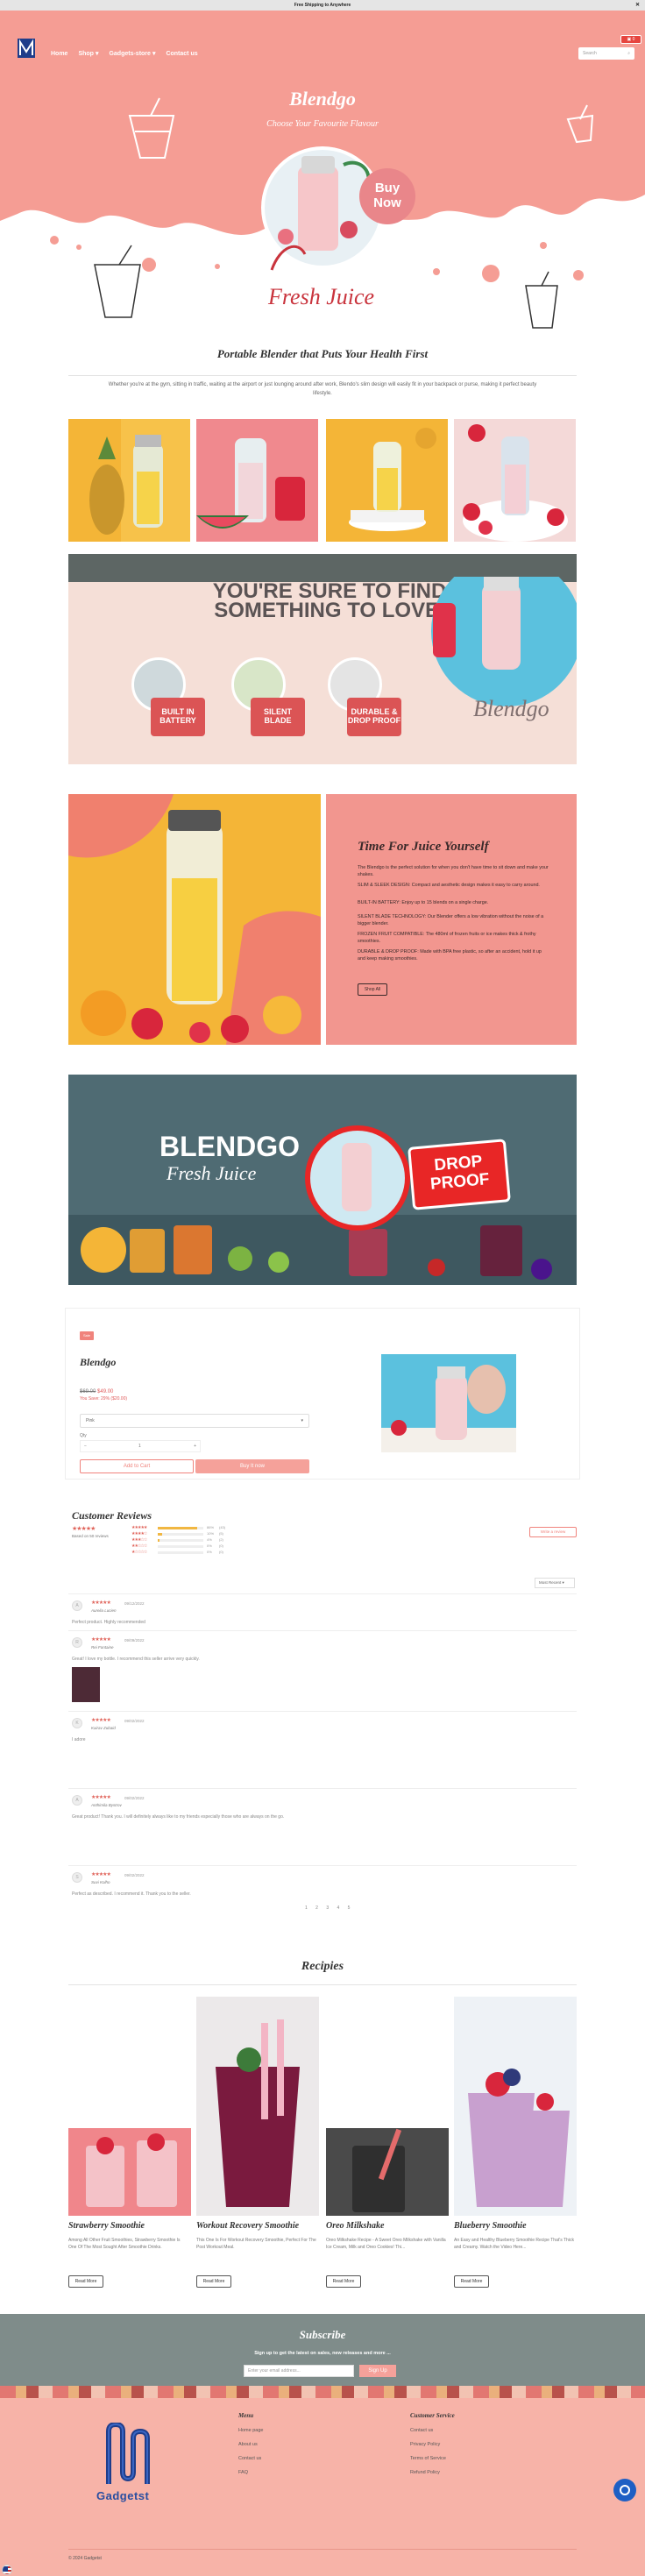 This screenshot has height=2576, width=645. I want to click on cart-button: ▣ 0, so click(630, 39).